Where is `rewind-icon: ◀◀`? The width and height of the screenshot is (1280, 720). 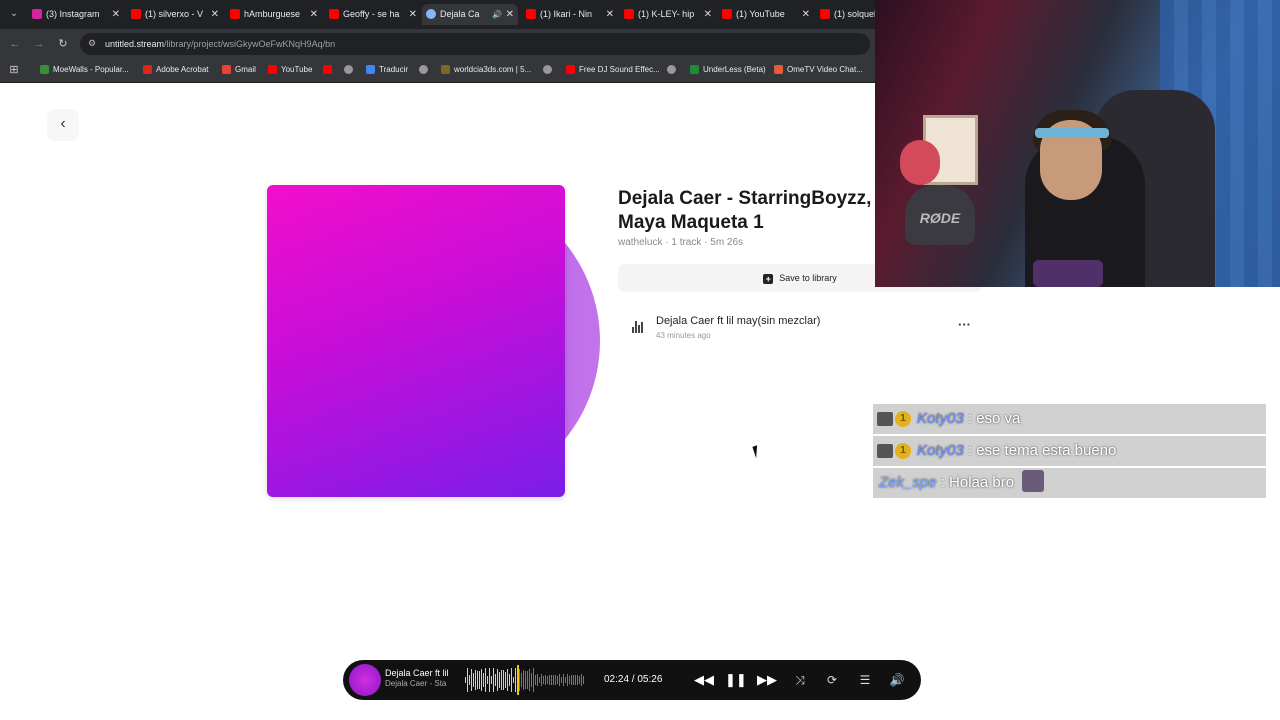 rewind-icon: ◀◀ is located at coordinates (704, 680).